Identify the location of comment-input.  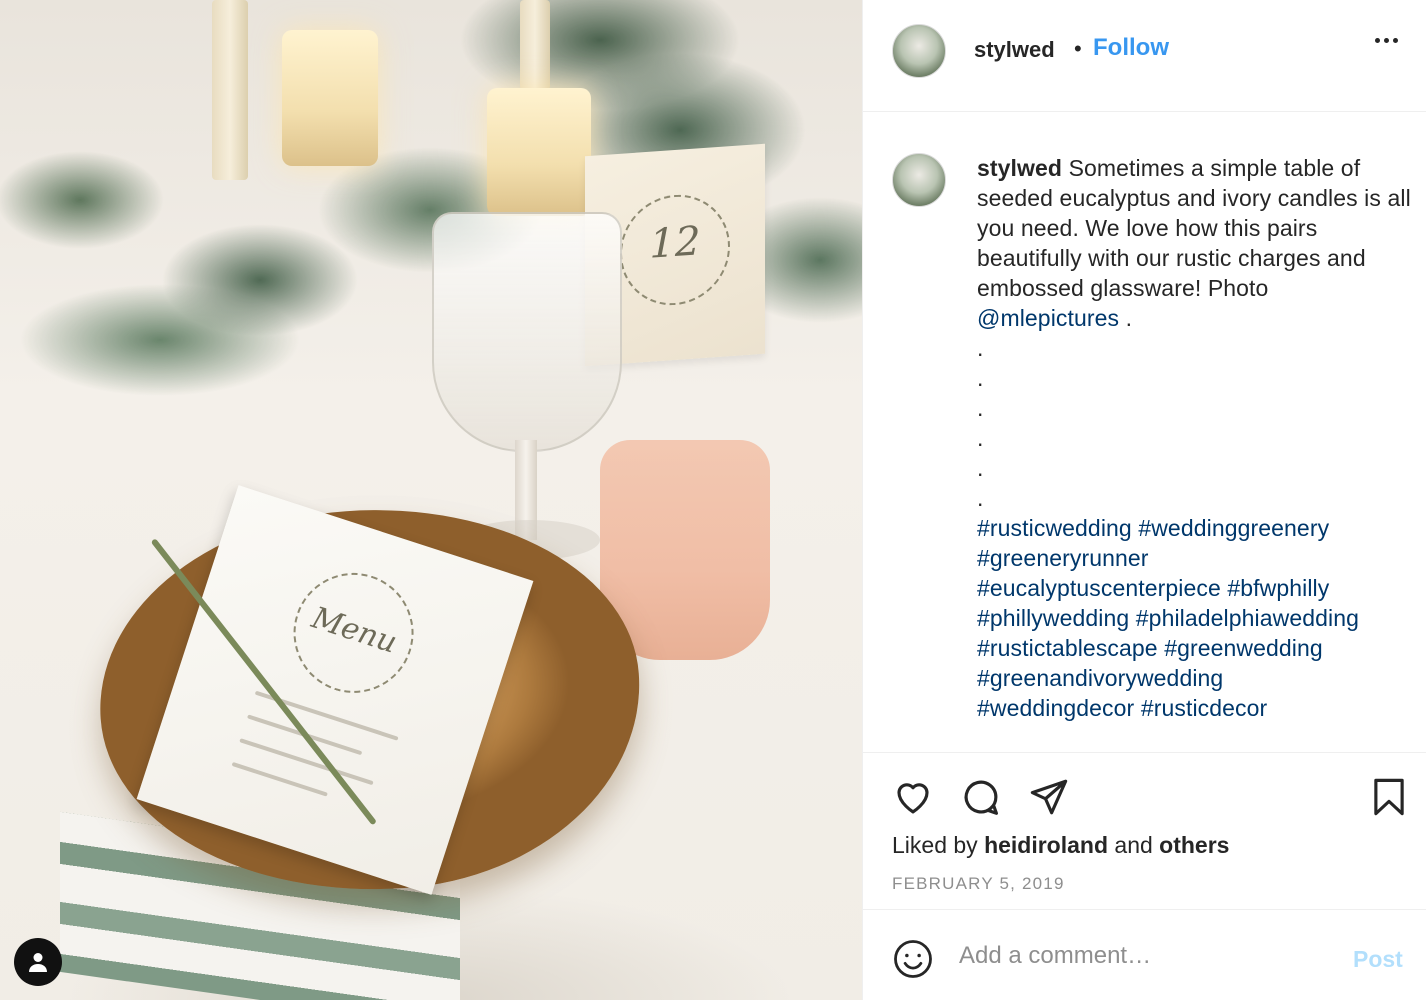
(1149, 956).